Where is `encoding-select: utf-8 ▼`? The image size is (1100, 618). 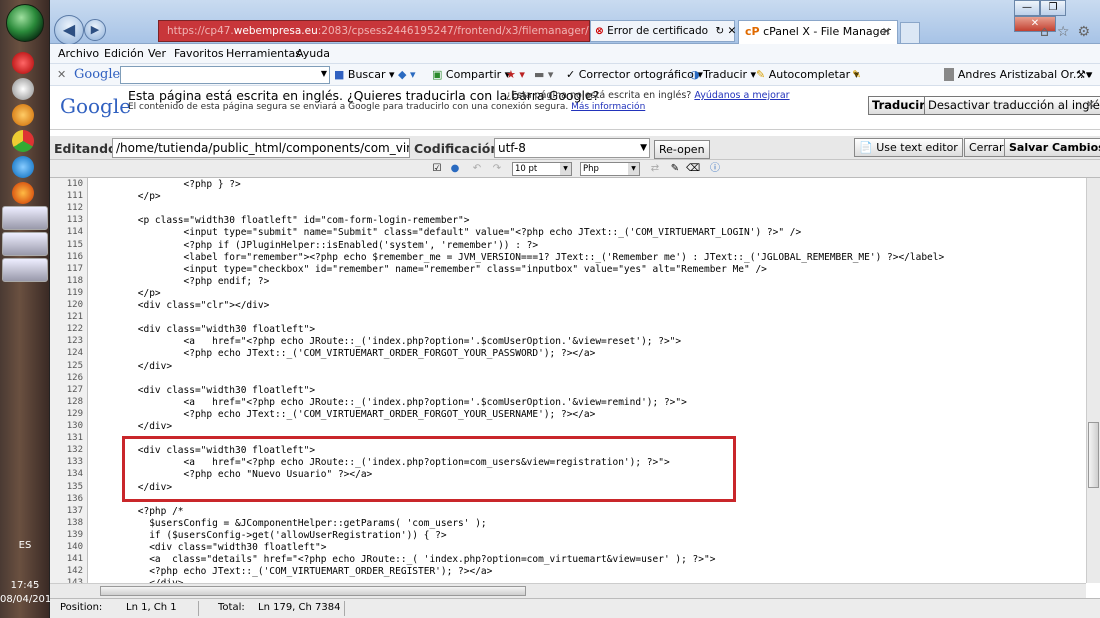 encoding-select: utf-8 ▼ is located at coordinates (572, 148).